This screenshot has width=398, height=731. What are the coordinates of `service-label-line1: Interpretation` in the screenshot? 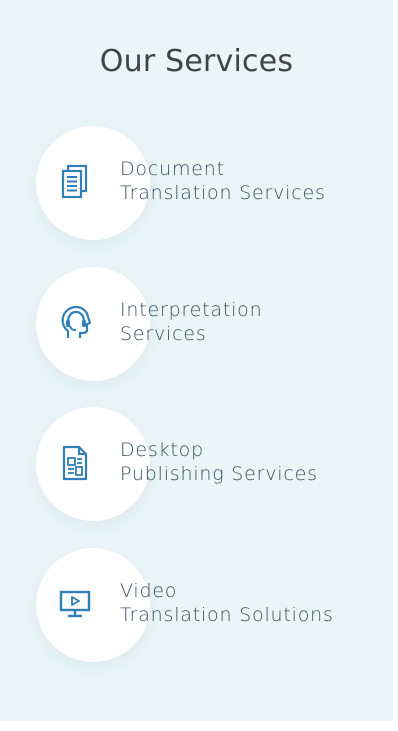 It's located at (191, 310).